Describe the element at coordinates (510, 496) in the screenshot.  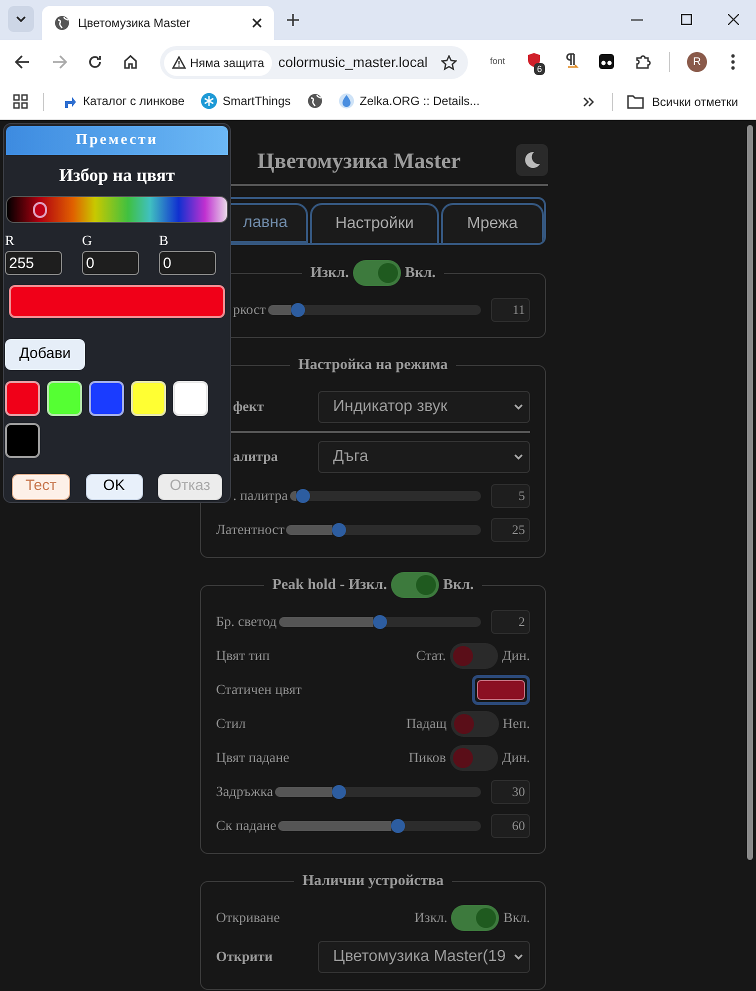
I see `value-field: 5` at that location.